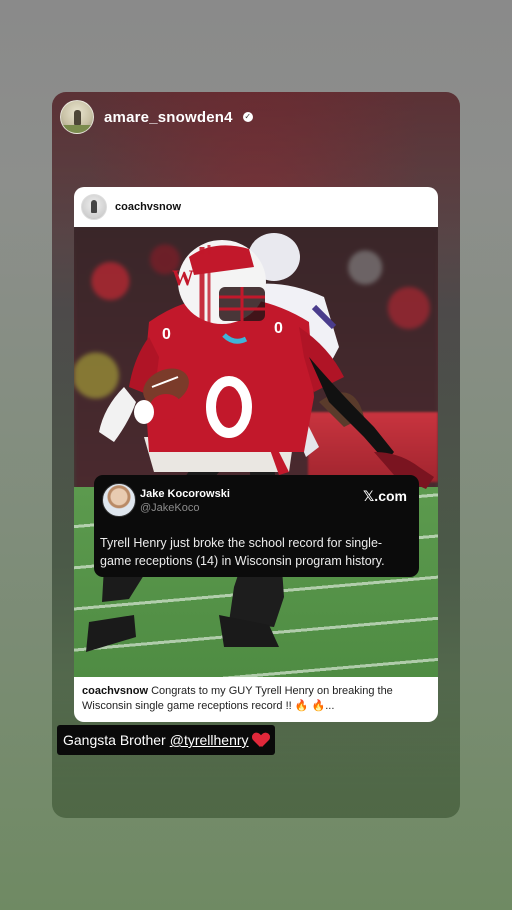 The height and width of the screenshot is (910, 512). I want to click on avatar-figure, so click(77, 117).